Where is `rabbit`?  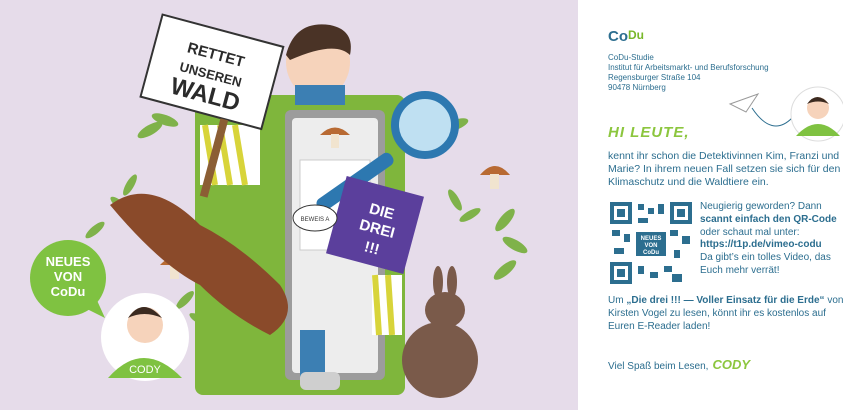 rabbit is located at coordinates (440, 360).